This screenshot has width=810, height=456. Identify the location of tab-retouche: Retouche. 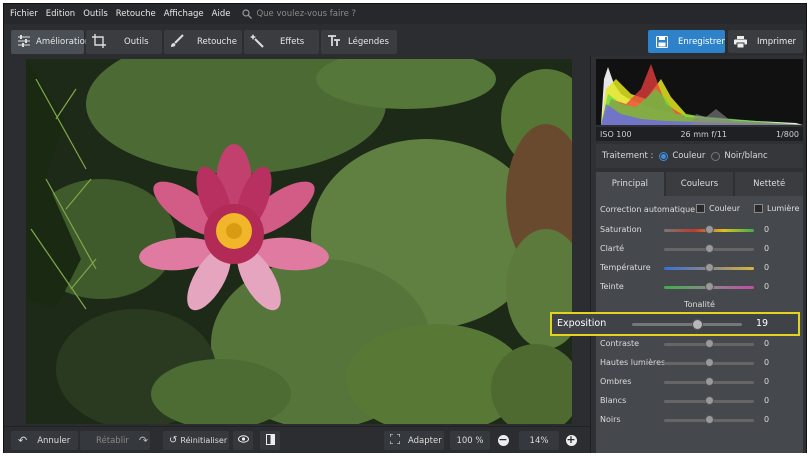
(203, 42).